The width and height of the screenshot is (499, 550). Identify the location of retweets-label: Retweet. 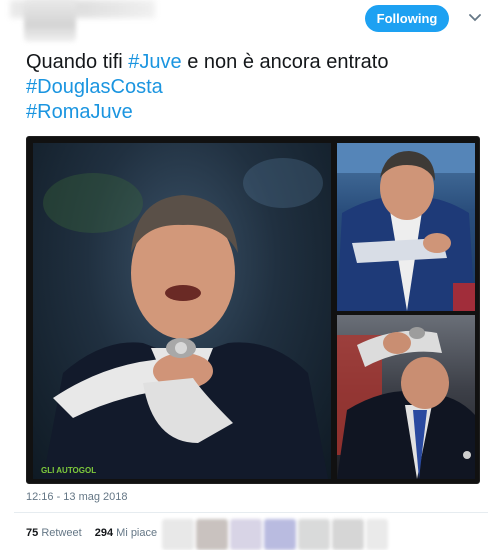
(61, 533).